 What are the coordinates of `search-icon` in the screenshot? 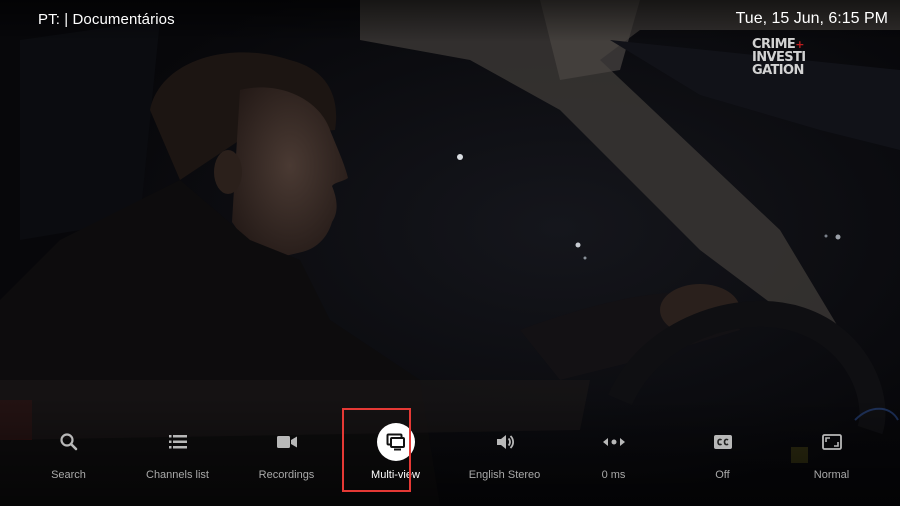 It's located at (69, 442).